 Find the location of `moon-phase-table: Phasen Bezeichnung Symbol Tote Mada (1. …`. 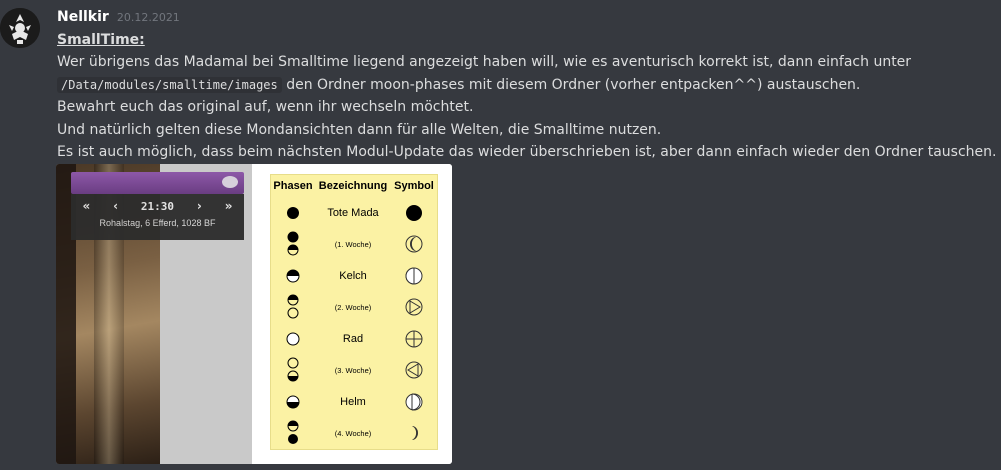

moon-phase-table: Phasen Bezeichnung Symbol Tote Mada (1. … is located at coordinates (354, 312).